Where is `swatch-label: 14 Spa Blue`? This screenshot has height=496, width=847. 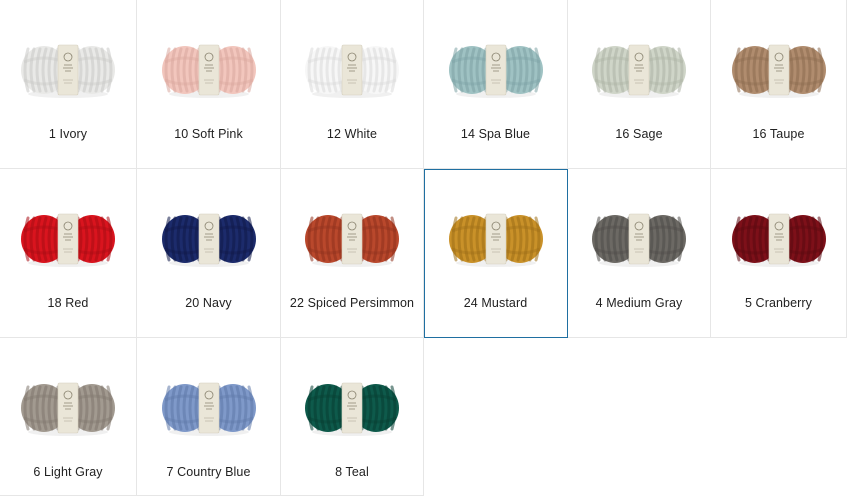
swatch-label: 14 Spa Blue is located at coordinates (495, 134).